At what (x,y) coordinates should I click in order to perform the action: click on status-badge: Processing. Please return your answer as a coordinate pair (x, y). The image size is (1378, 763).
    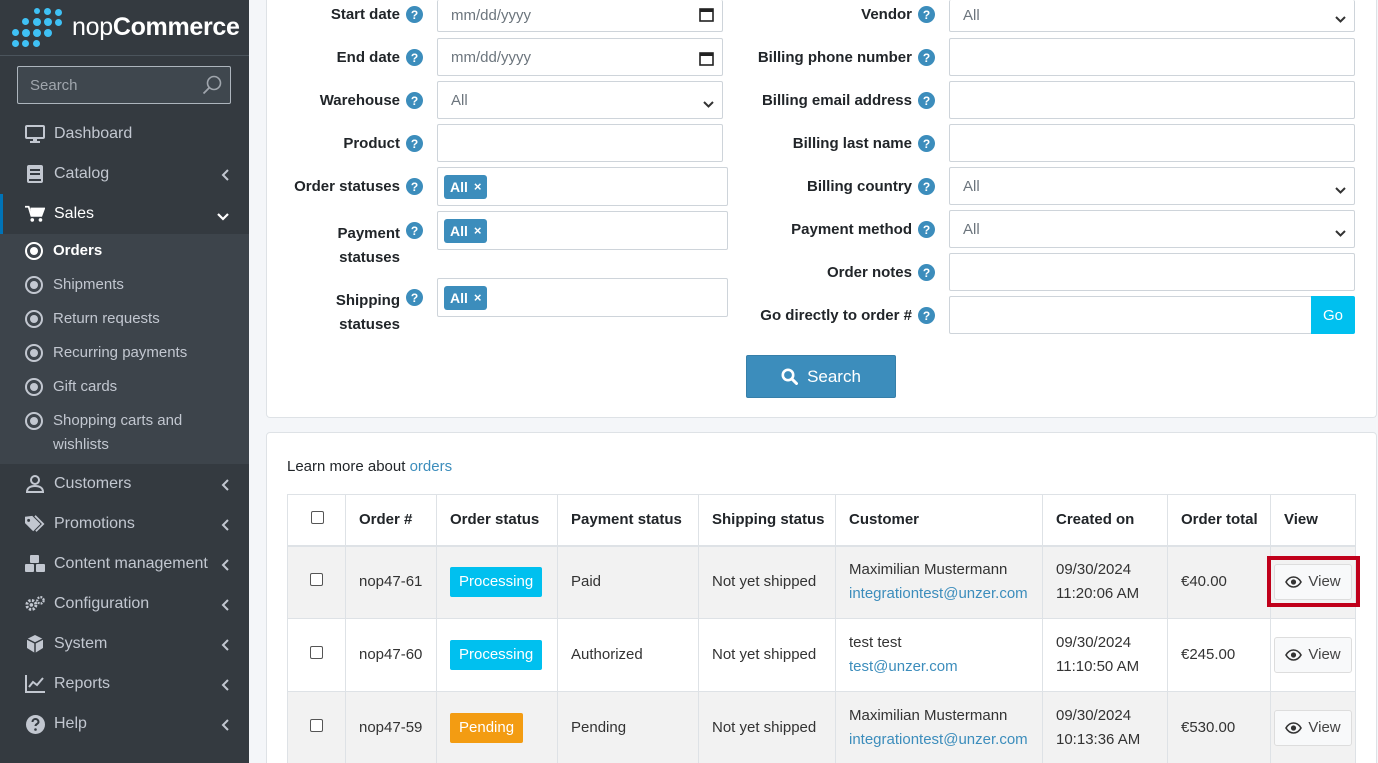
    Looking at the image, I should click on (496, 582).